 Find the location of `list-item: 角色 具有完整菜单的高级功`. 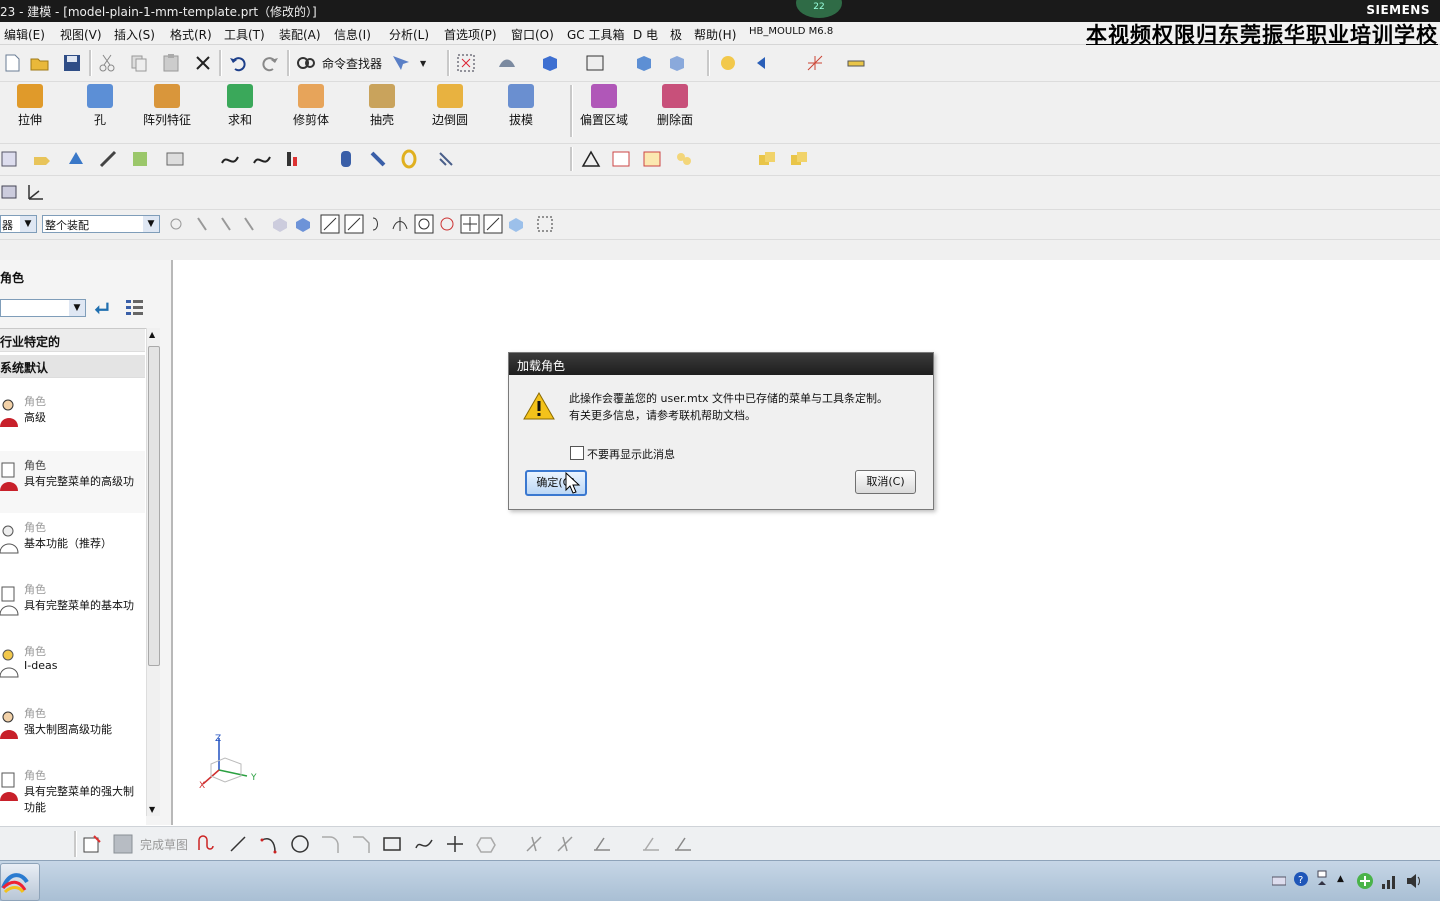

list-item: 角色 具有完整菜单的高级功 is located at coordinates (72, 482).